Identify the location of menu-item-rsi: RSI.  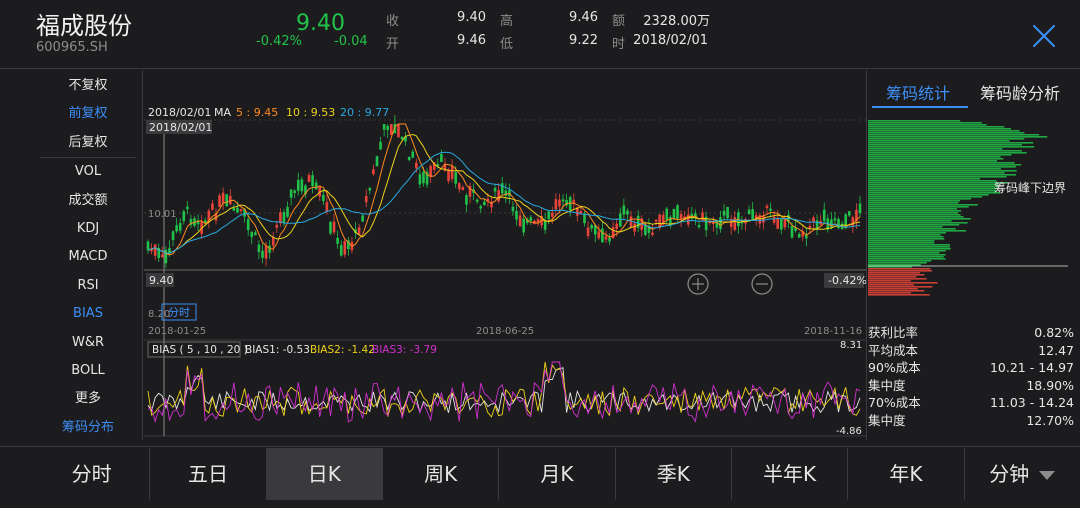
(88, 286).